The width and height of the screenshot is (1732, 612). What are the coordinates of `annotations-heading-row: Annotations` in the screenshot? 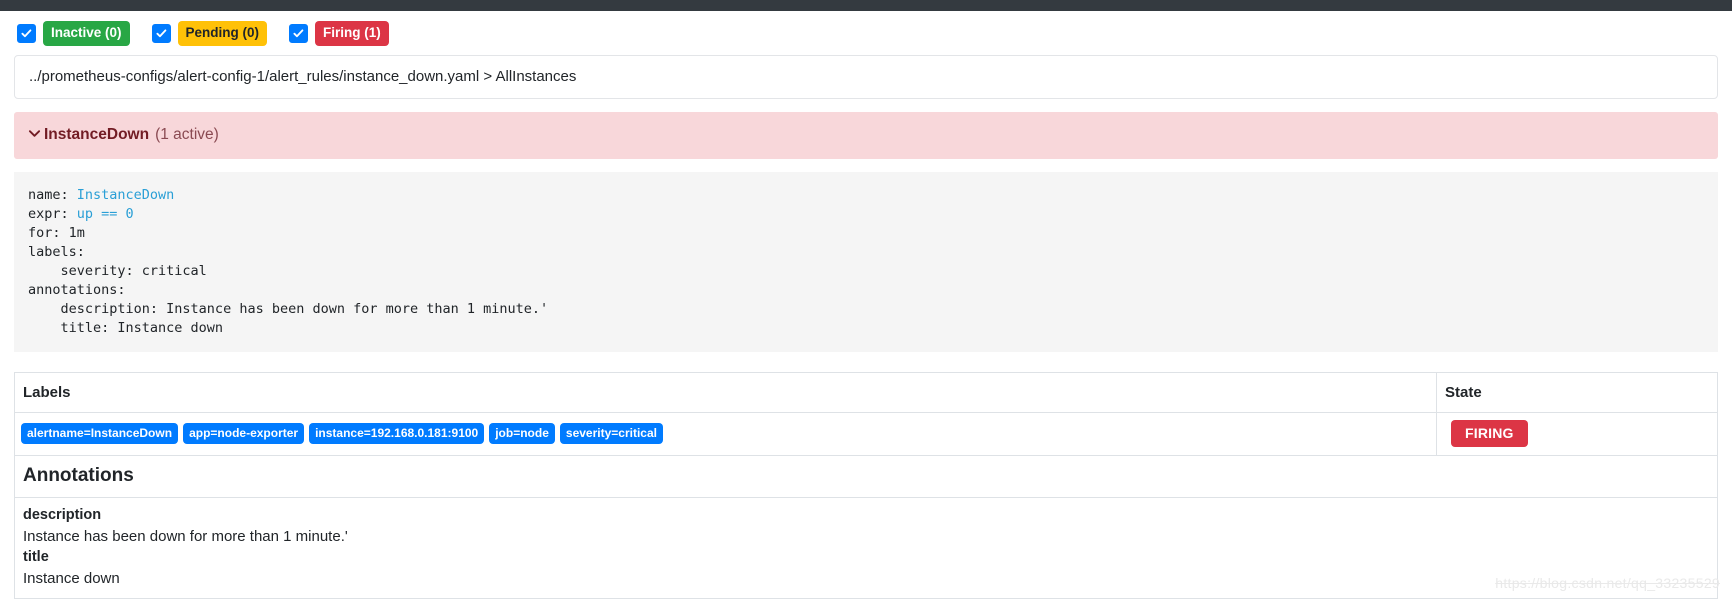 It's located at (866, 476).